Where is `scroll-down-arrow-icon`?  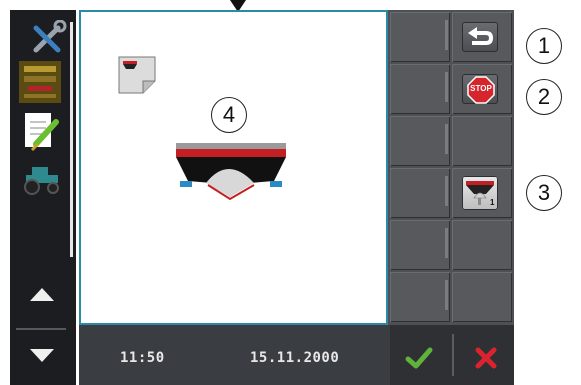
scroll-down-arrow-icon is located at coordinates (42, 355).